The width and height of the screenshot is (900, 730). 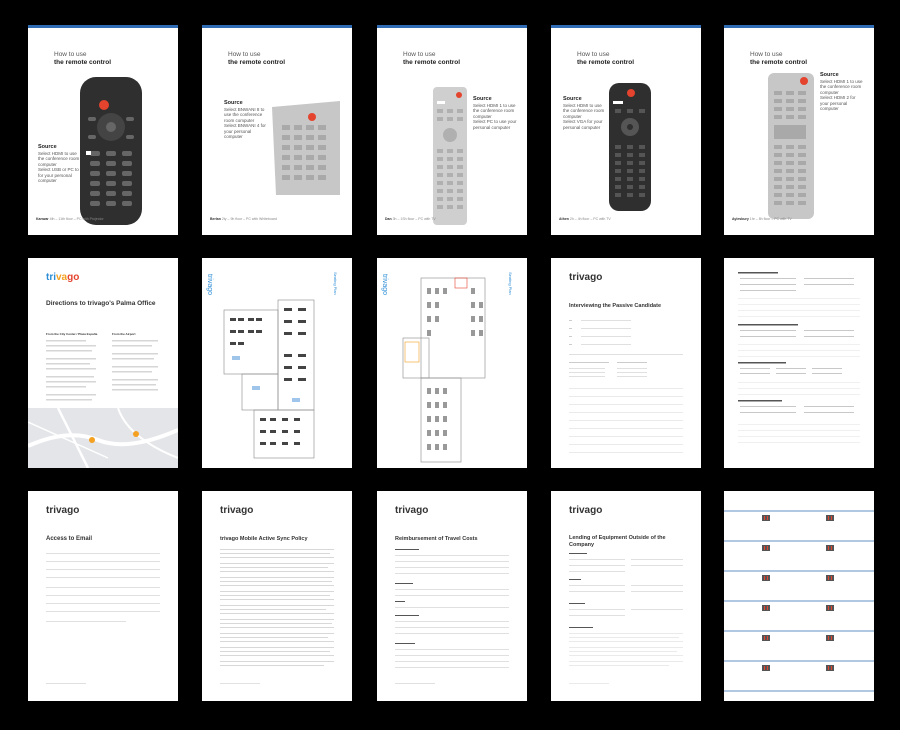 I want to click on access-to-email-page: trivago Access to Email, so click(x=103, y=596).